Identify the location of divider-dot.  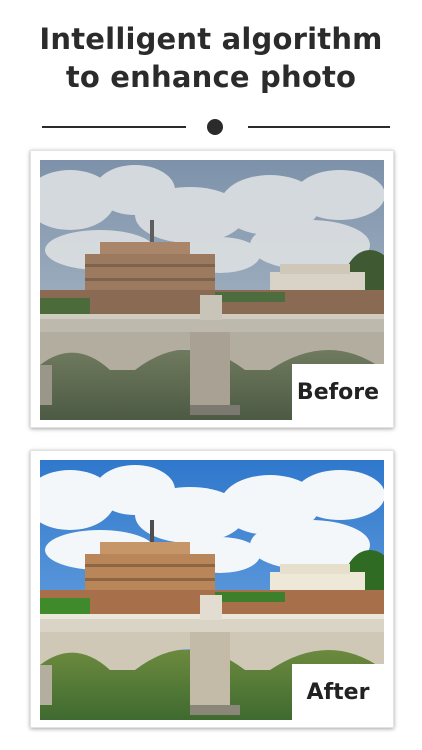
(215, 127).